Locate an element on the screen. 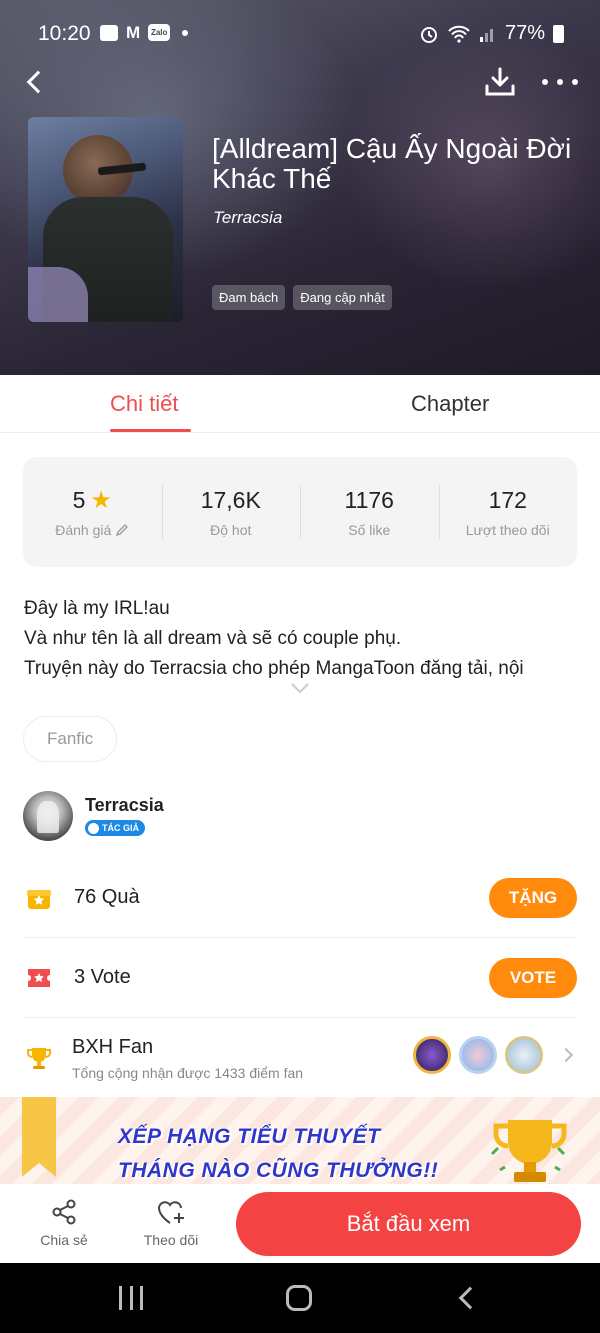  bookmark-ribbon-icon is located at coordinates (39, 1137).